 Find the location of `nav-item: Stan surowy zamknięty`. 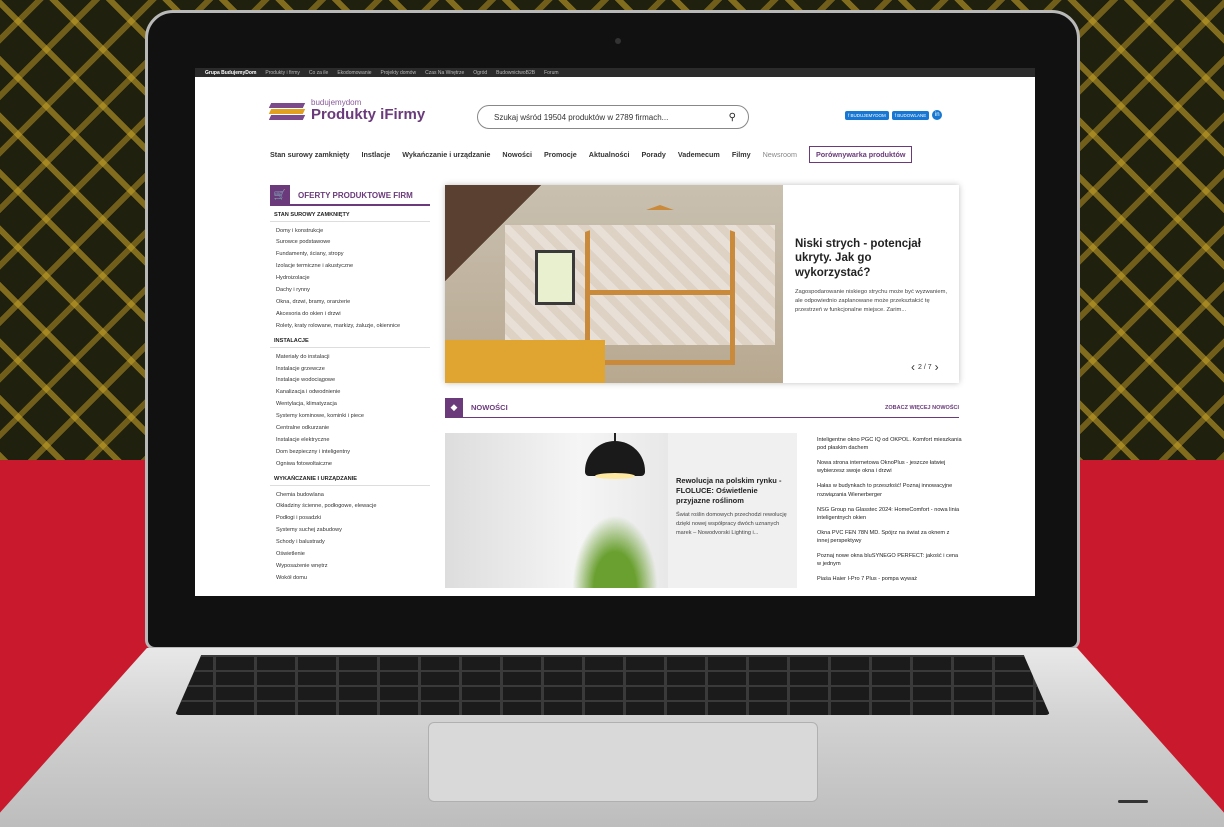

nav-item: Stan surowy zamknięty is located at coordinates (310, 154).